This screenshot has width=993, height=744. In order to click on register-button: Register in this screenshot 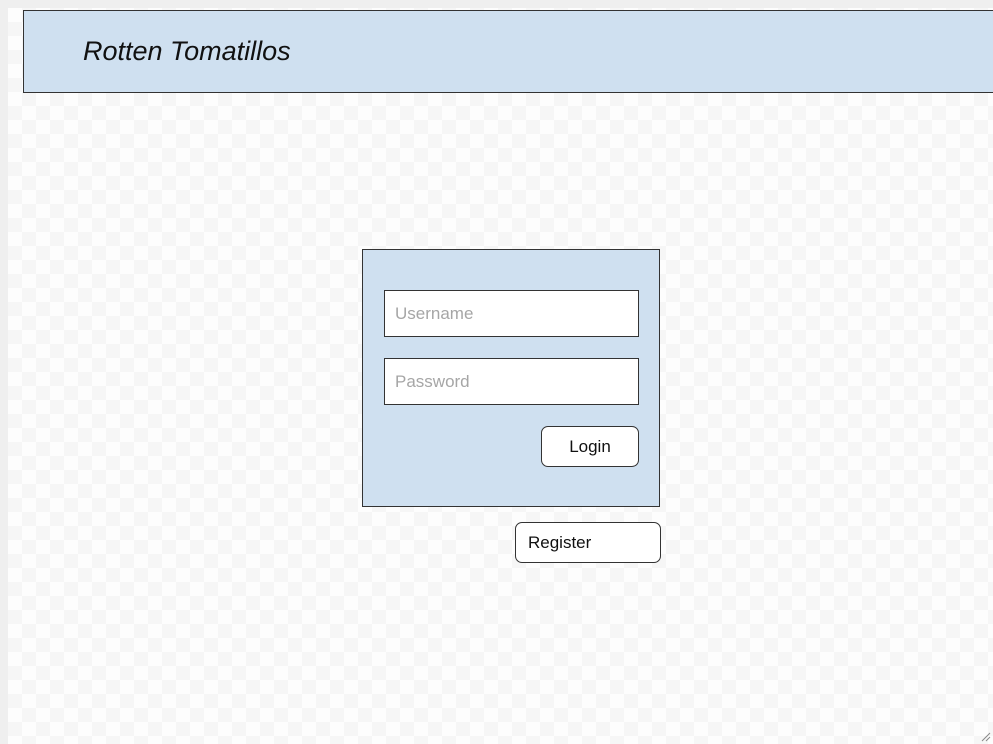, I will do `click(588, 542)`.